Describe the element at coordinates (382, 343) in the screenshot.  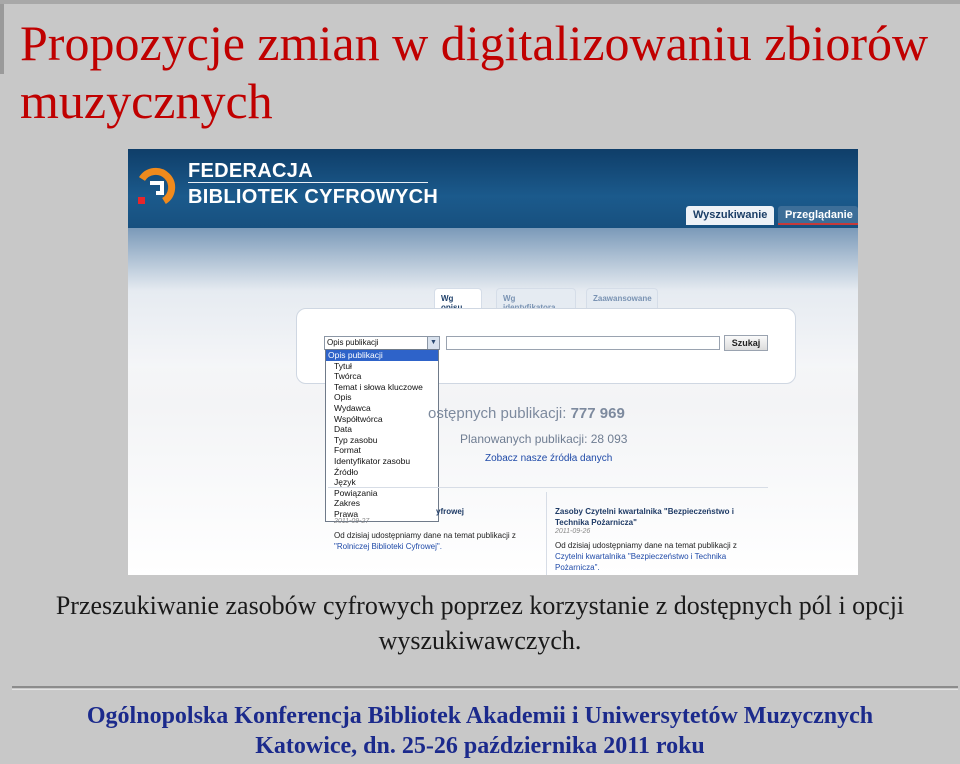
I see `search-field-select: Opis publikacji ▼` at that location.